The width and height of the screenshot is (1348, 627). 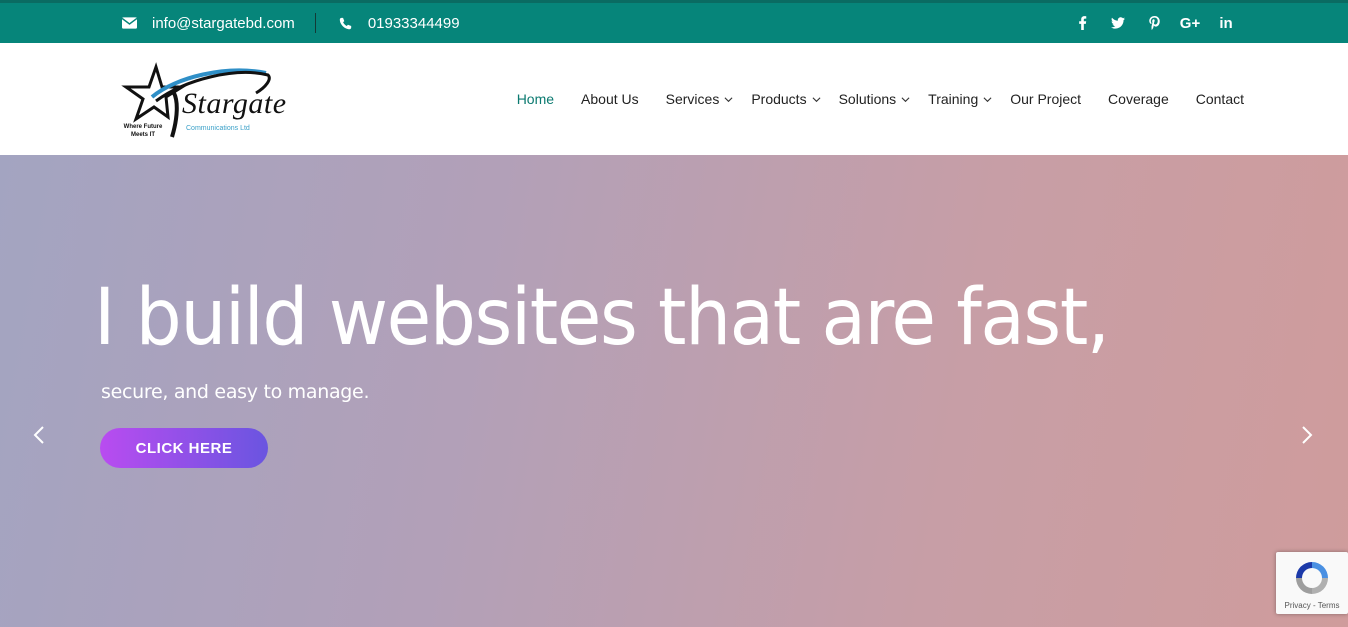 I want to click on social-links: G+ in, so click(x=1154, y=23).